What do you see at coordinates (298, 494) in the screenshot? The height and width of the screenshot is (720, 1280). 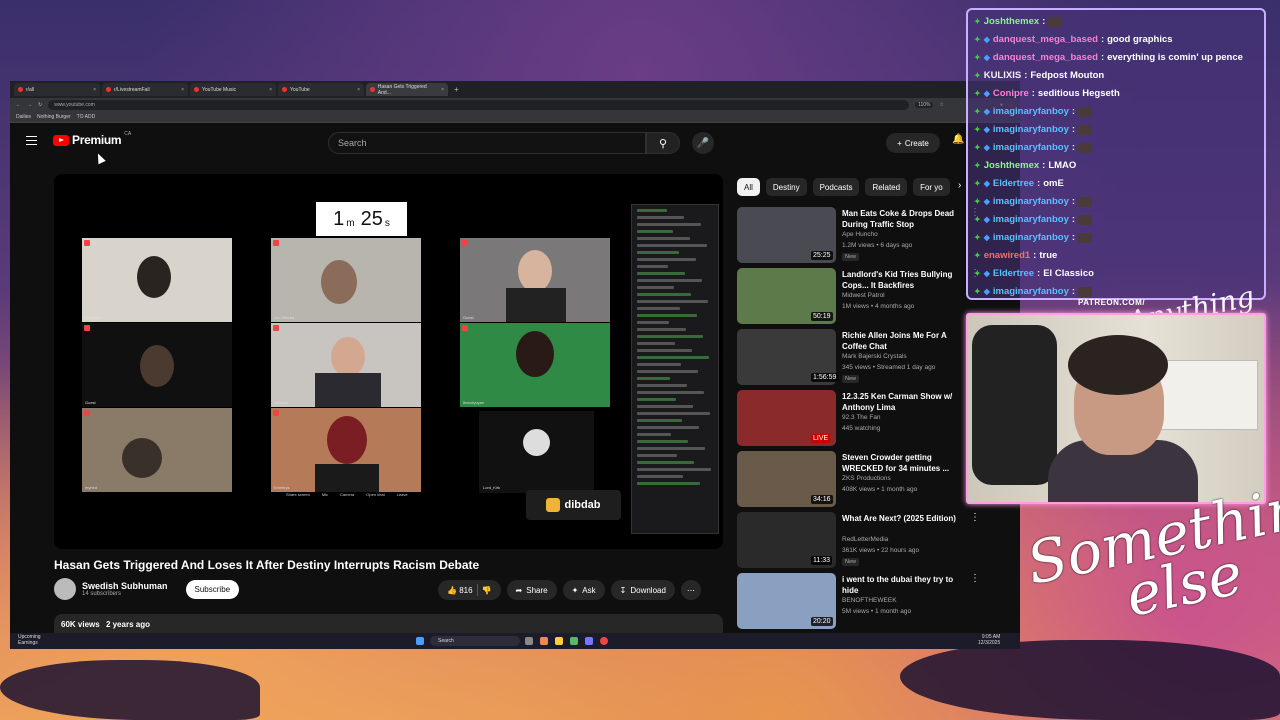 I see `call-control: Share screen` at bounding box center [298, 494].